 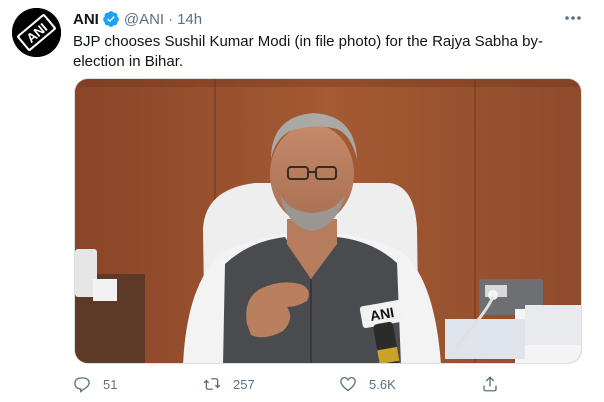 I want to click on action-bar: 51 257 5.6K, so click(x=288, y=384).